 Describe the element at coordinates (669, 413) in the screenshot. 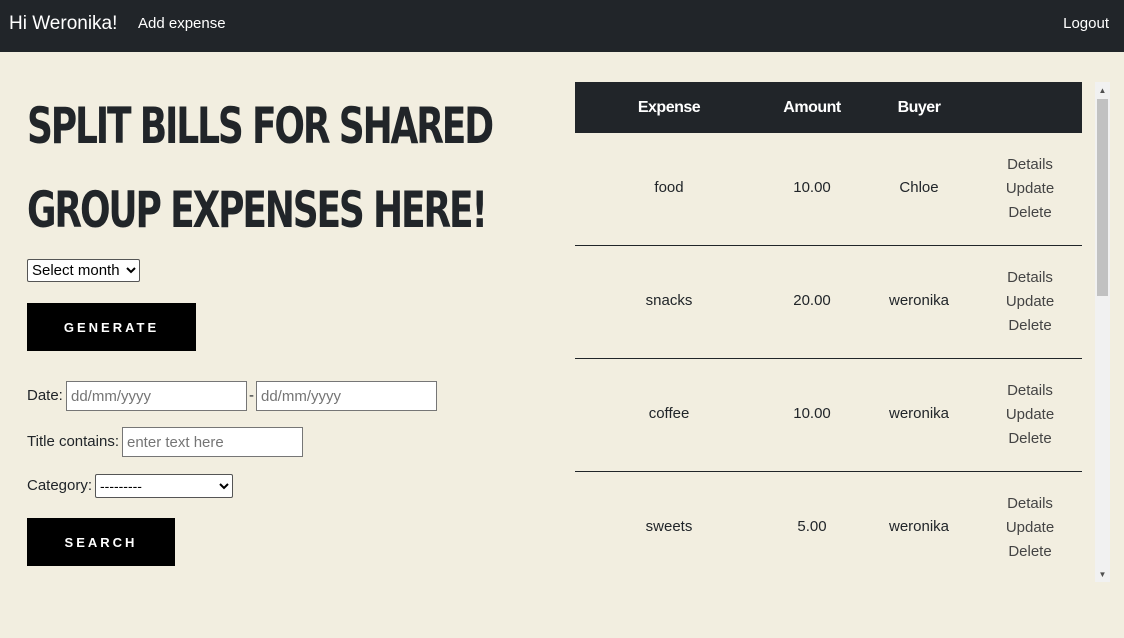

I see `expense-cell: coffee` at that location.